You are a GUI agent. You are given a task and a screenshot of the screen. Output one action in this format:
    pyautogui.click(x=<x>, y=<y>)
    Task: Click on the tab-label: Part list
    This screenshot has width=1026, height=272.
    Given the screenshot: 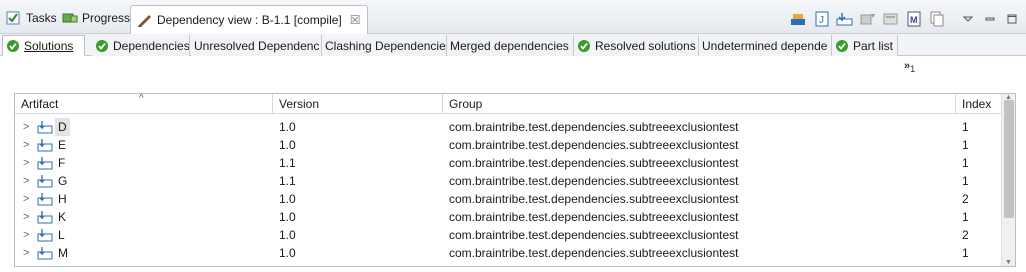 What is the action you would take?
    pyautogui.click(x=873, y=45)
    